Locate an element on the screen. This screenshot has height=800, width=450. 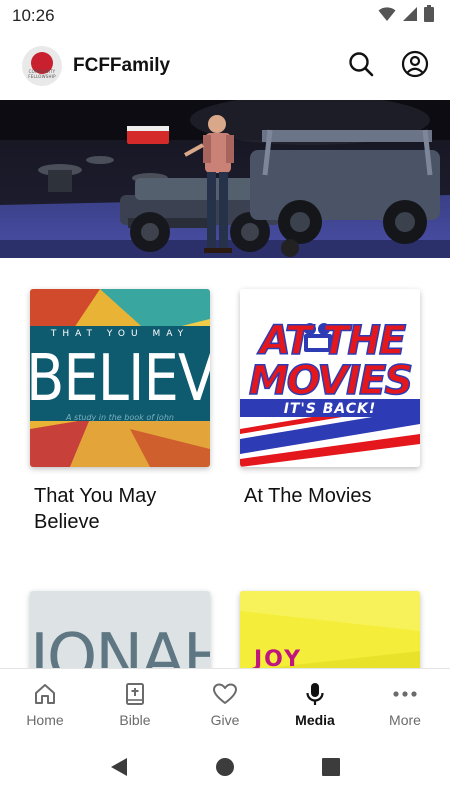
search-button is located at coordinates (361, 66).